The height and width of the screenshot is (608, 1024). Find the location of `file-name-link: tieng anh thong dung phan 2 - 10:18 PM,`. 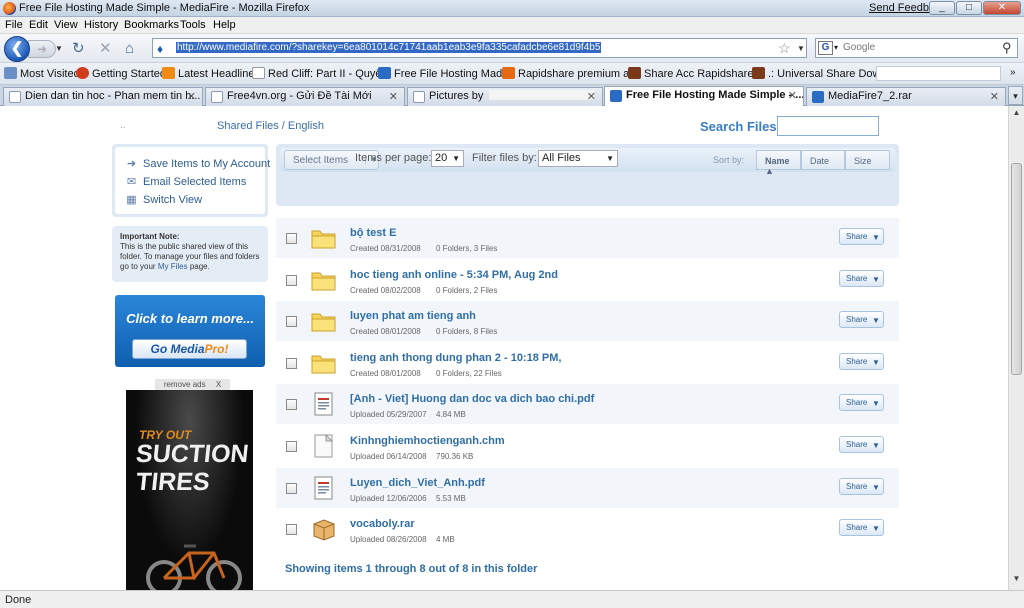

file-name-link: tieng anh thong dung phan 2 - 10:18 PM, is located at coordinates (455, 358).